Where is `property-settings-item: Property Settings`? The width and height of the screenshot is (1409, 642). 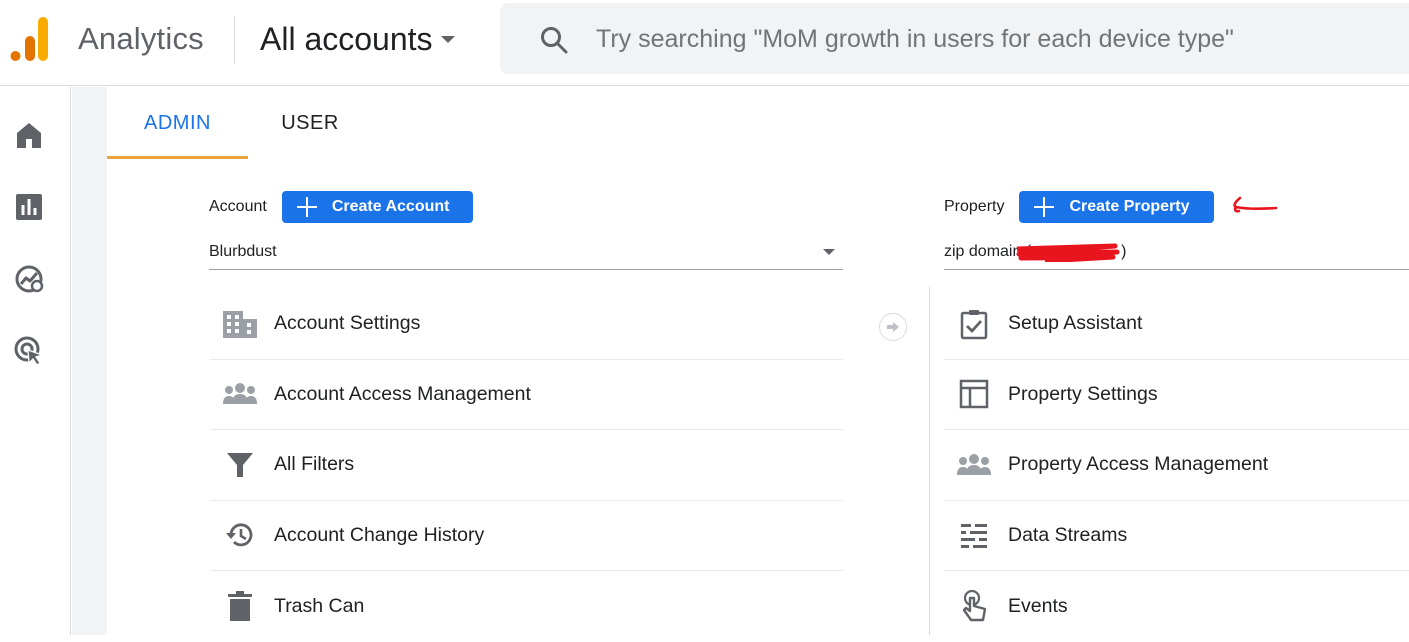 property-settings-item: Property Settings is located at coordinates (1176, 395).